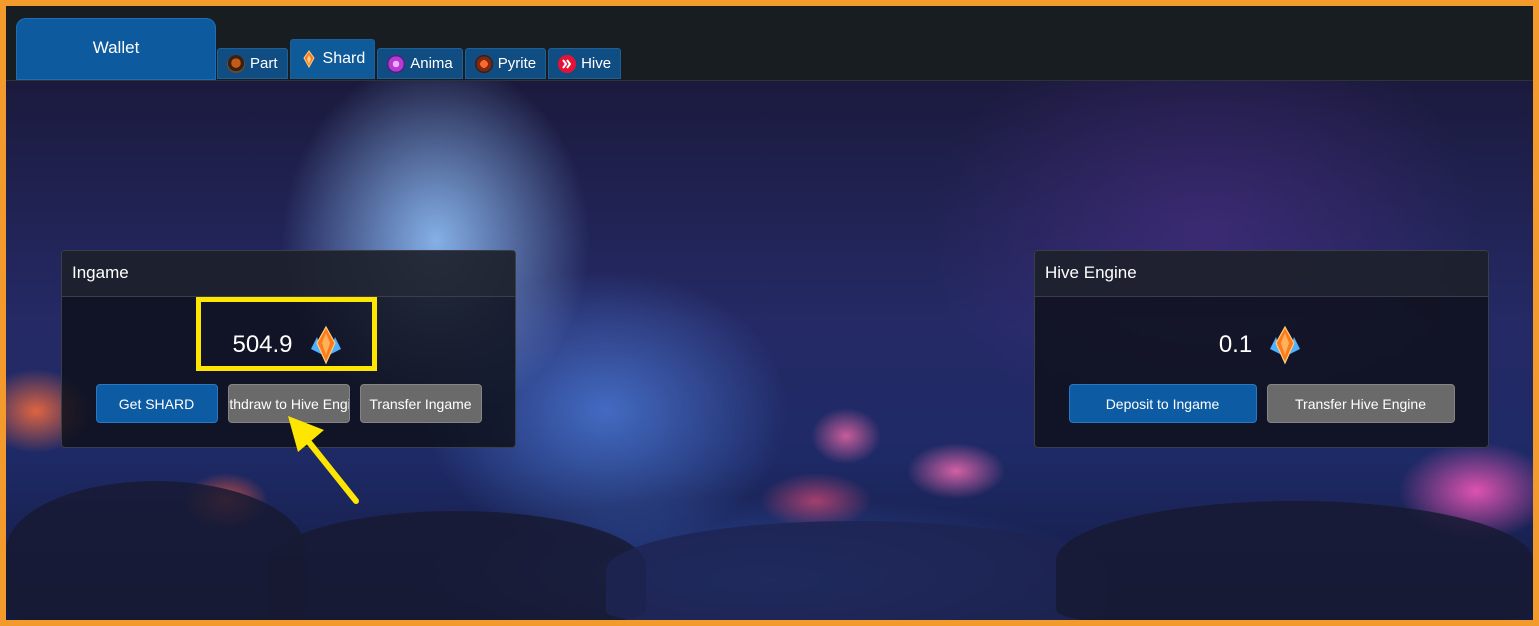 This screenshot has height=626, width=1539. I want to click on get-shard-button: Get SHARD, so click(156, 403).